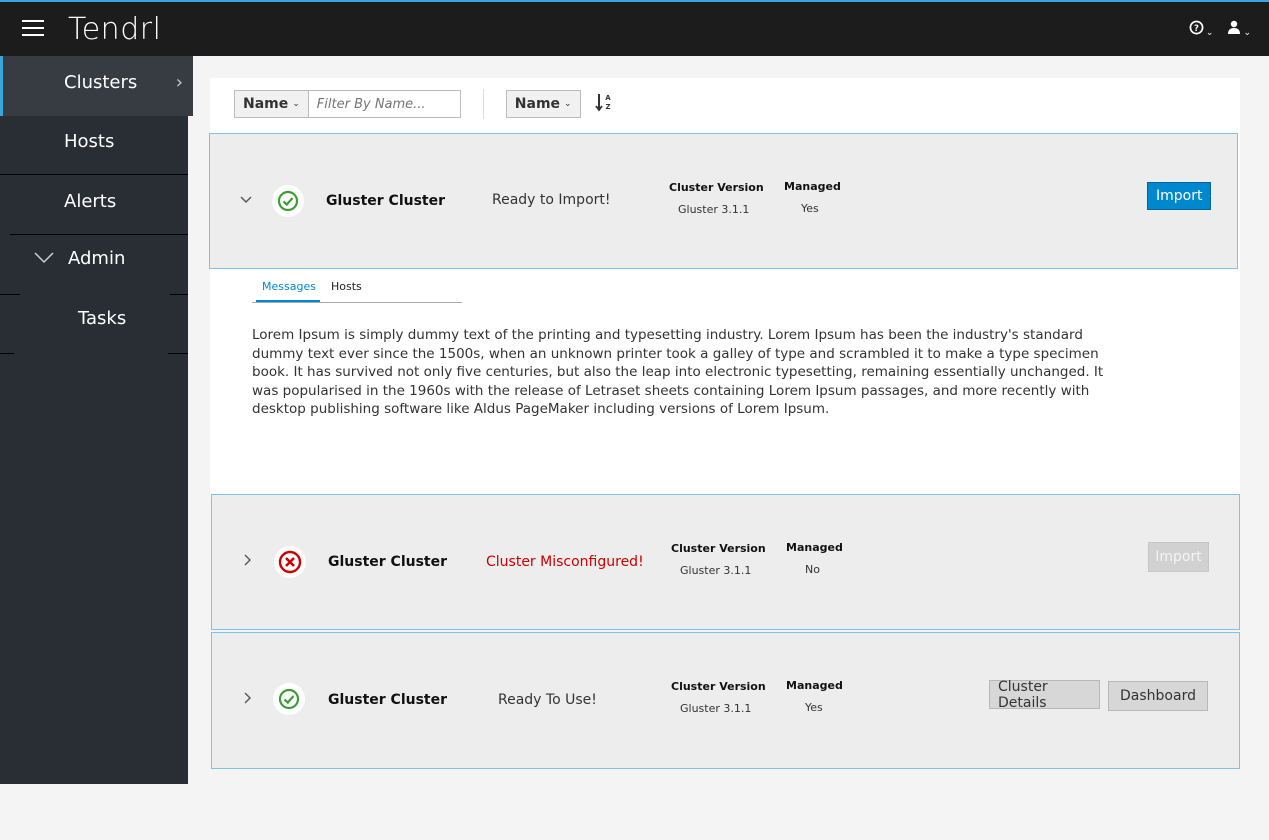  What do you see at coordinates (1201, 29) in the screenshot?
I see `help-icon: ? ⌄` at bounding box center [1201, 29].